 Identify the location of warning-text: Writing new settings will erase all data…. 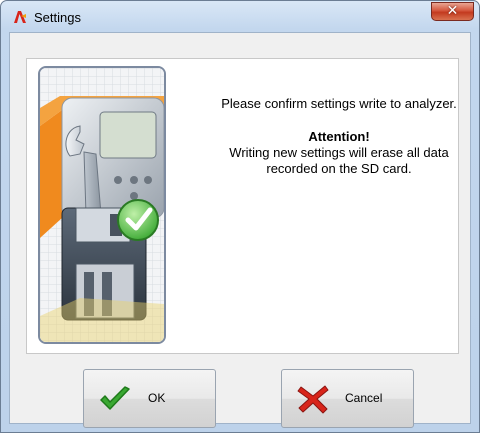
(339, 160).